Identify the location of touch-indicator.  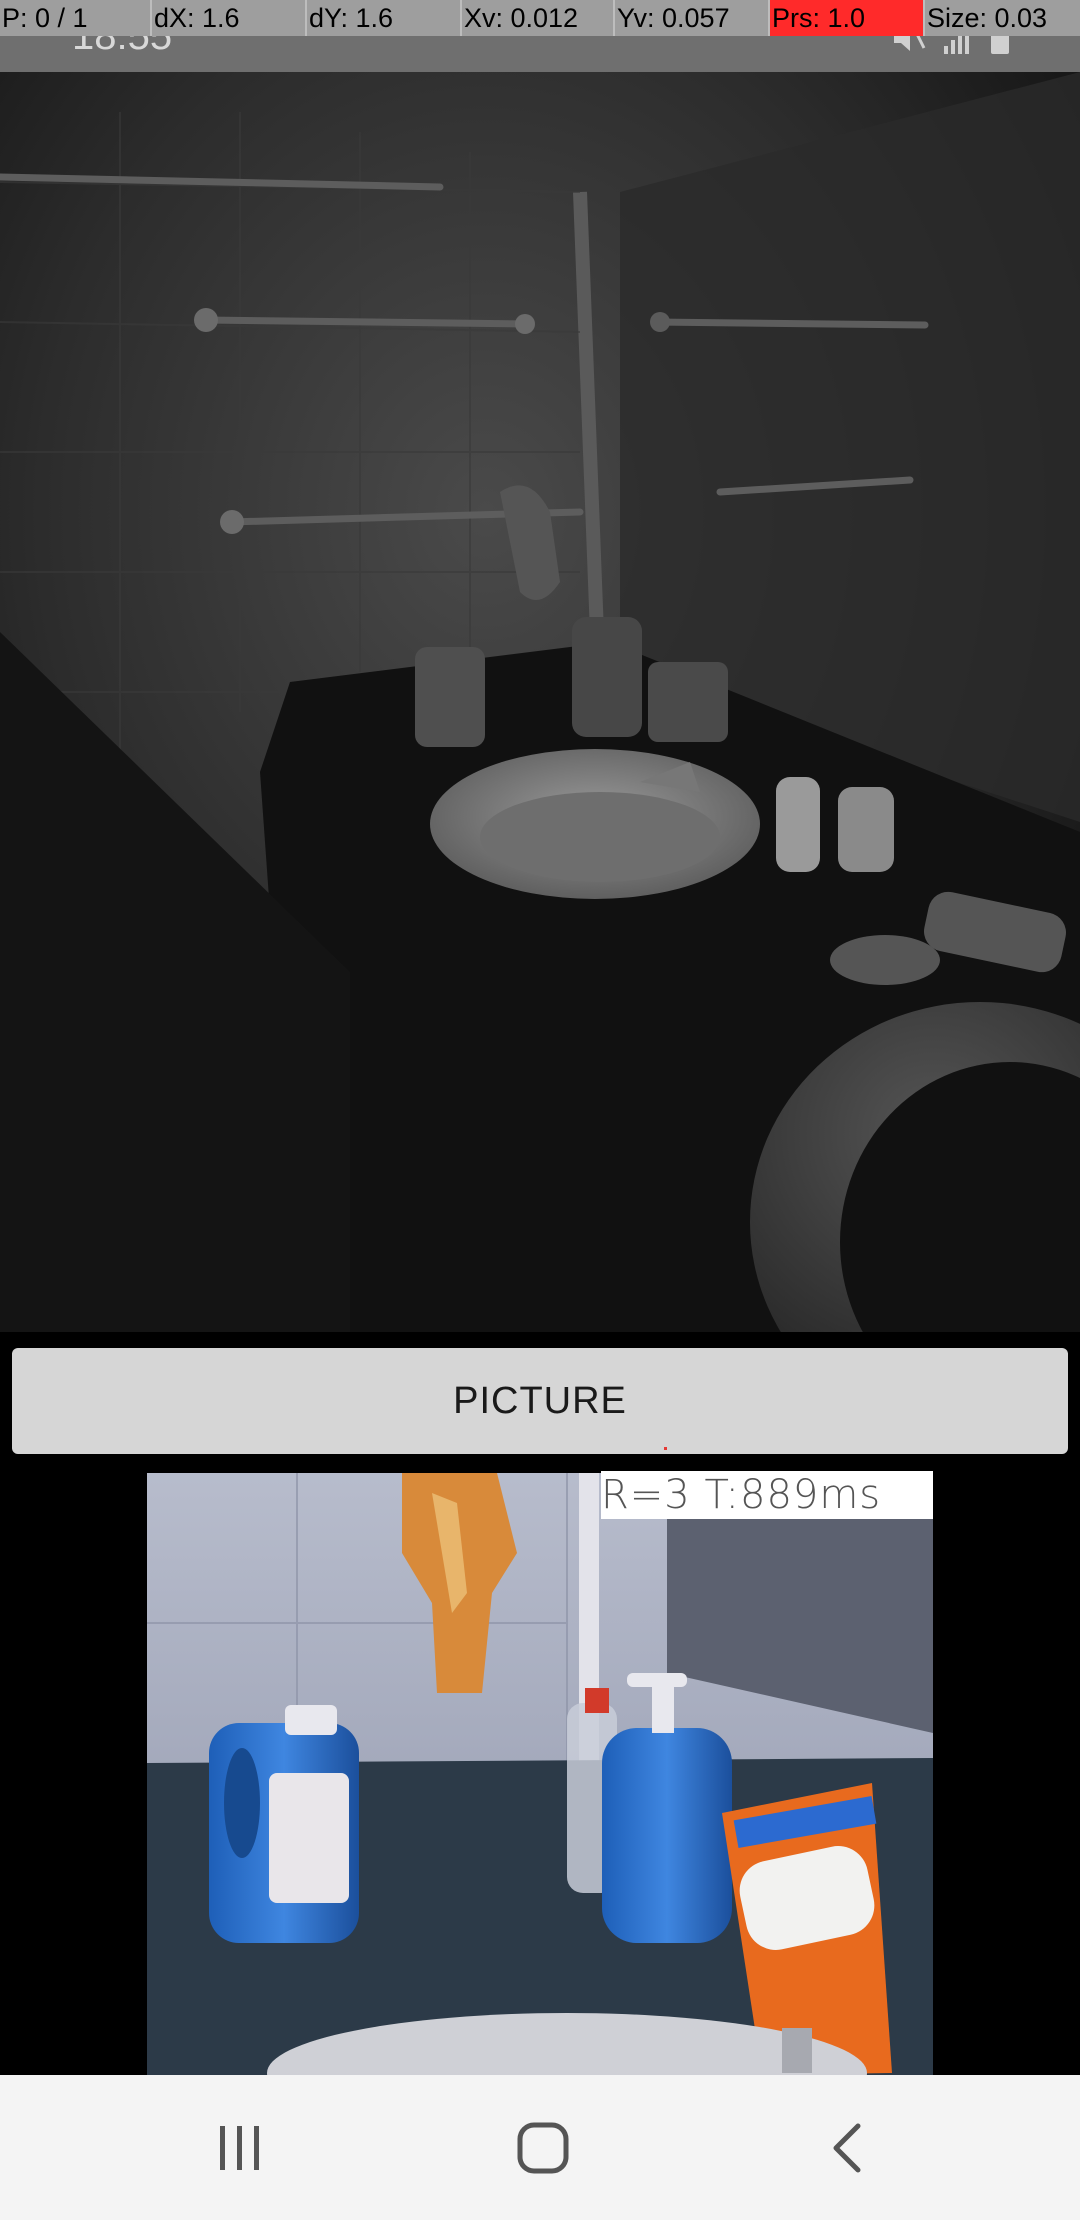
(665, 1448).